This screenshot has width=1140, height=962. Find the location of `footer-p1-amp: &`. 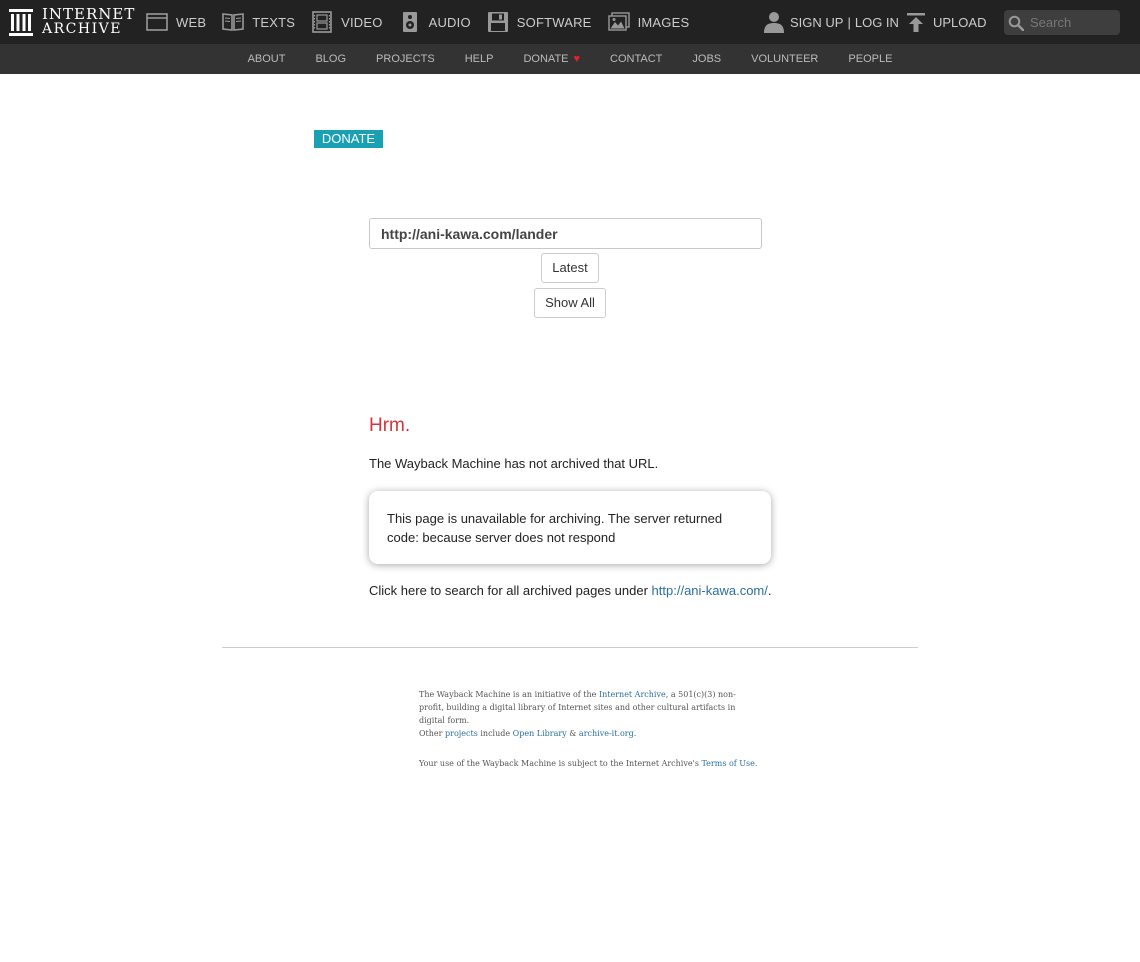

footer-p1-amp: & is located at coordinates (572, 733).